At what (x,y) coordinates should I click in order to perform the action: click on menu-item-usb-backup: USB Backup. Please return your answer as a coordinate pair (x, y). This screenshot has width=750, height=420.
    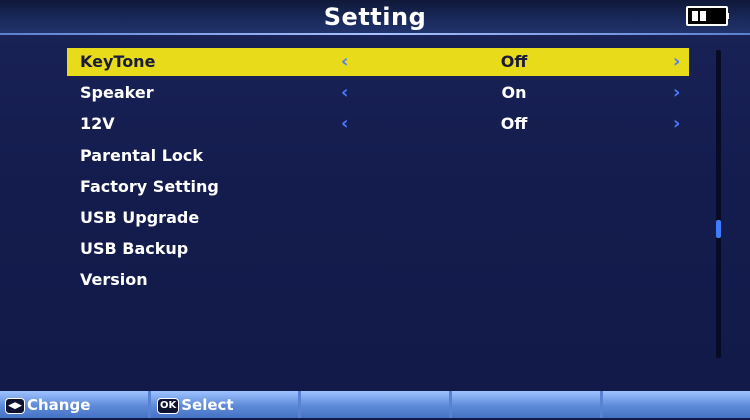
    Looking at the image, I should click on (378, 249).